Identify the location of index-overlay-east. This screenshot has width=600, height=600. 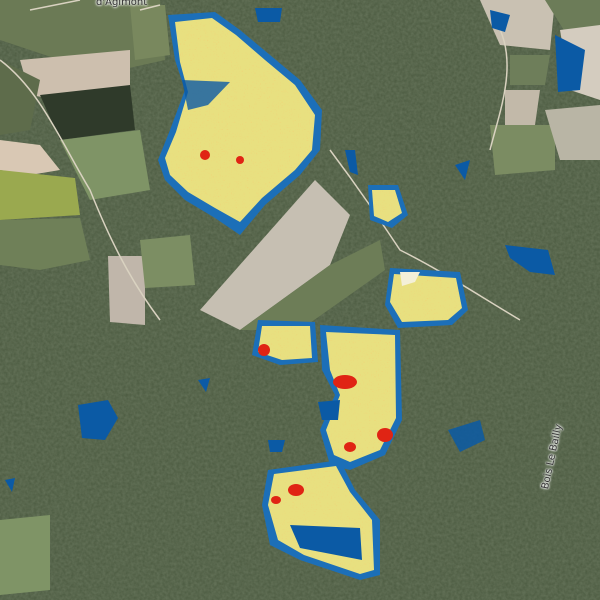
(426, 298).